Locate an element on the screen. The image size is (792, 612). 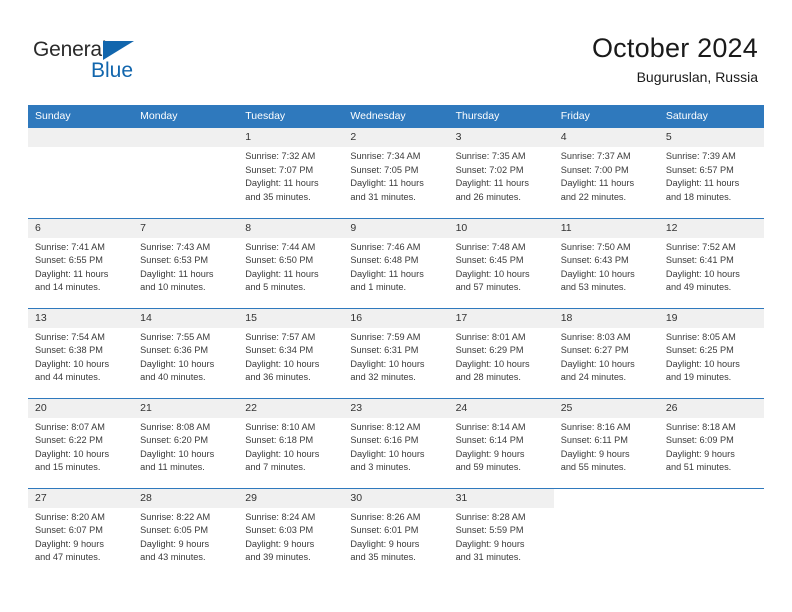
sunrise-text: Sunrise: 8:10 AM is located at coordinates (280, 426).